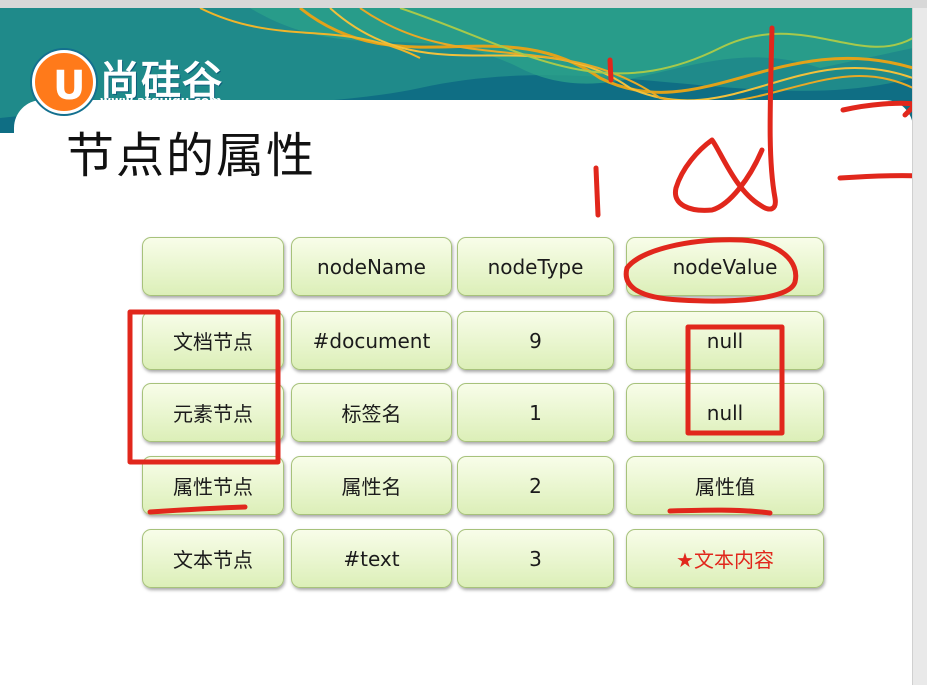 The height and width of the screenshot is (685, 927). Describe the element at coordinates (725, 558) in the screenshot. I see `table-cell-highlighted: ★文本内容` at that location.